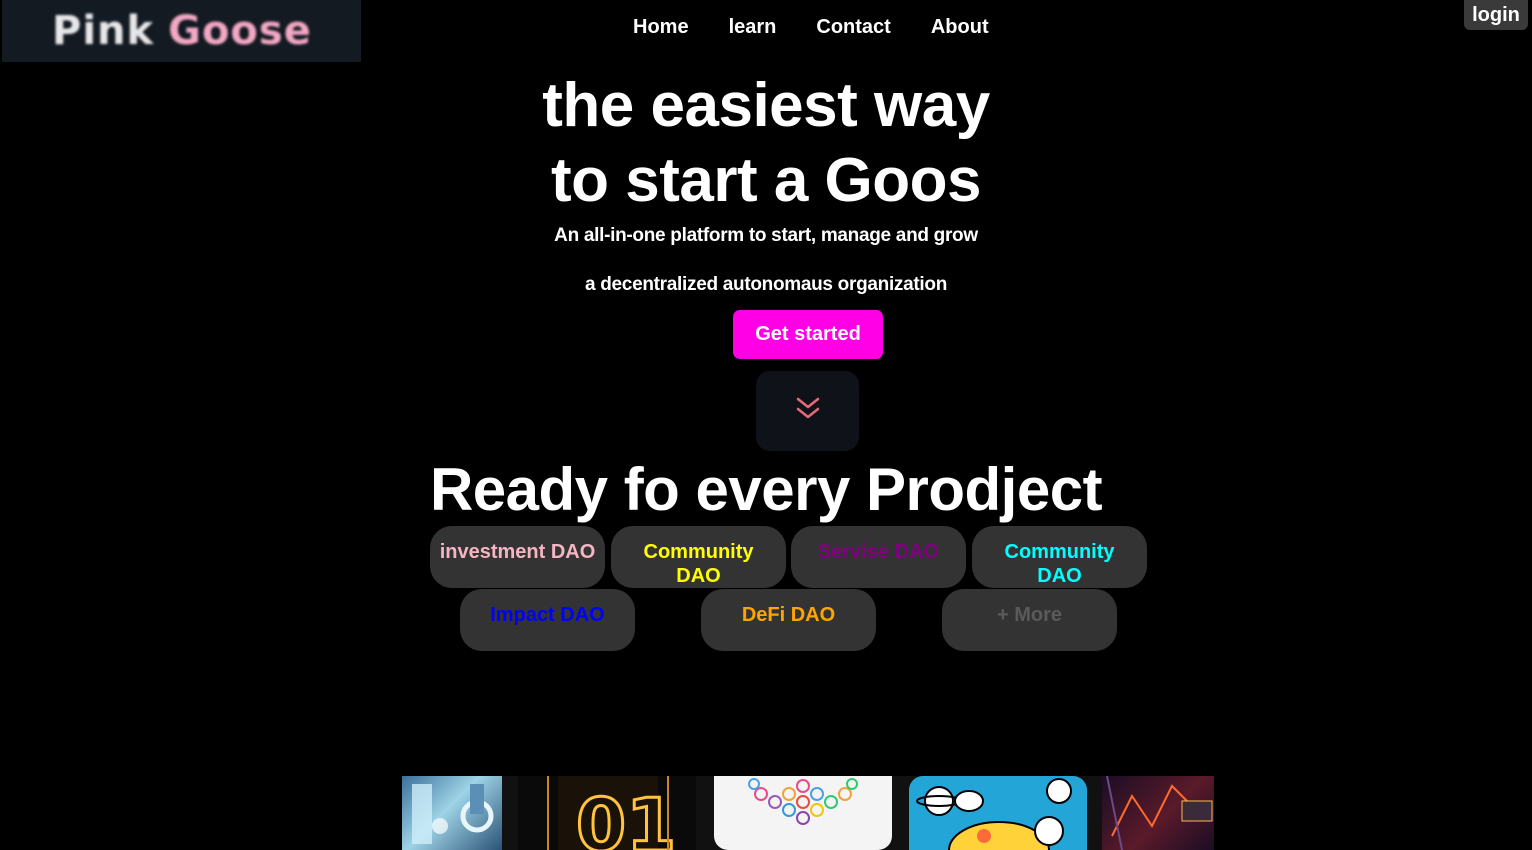  Describe the element at coordinates (240, 31) in the screenshot. I see `logo-word-goose: Goose` at that location.